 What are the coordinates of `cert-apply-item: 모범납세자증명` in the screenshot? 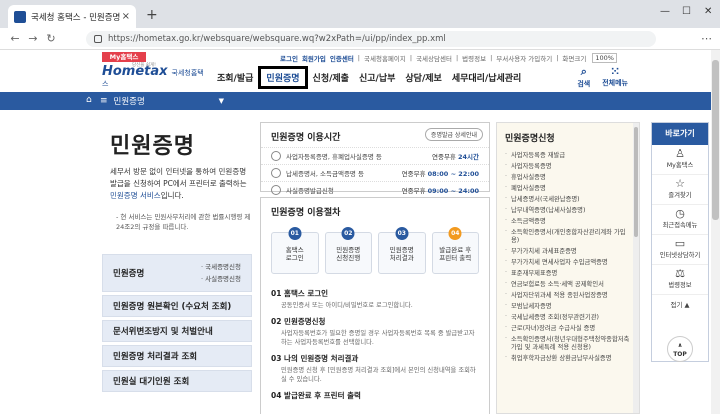 It's located at (568, 306).